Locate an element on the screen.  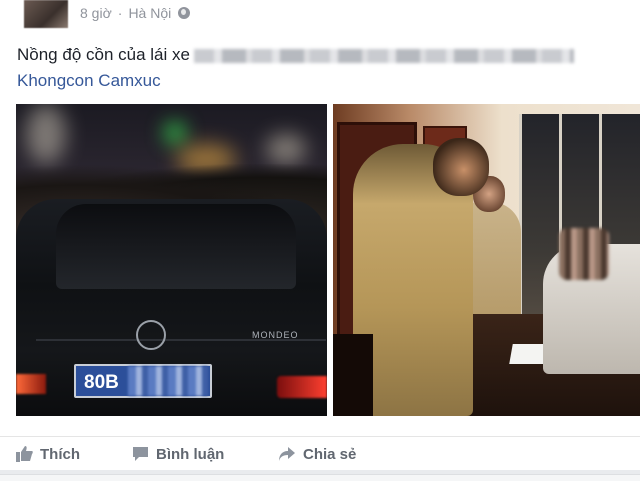
post-action-bar: Thích Bình luận Chia sẻ is located at coordinates (320, 453).